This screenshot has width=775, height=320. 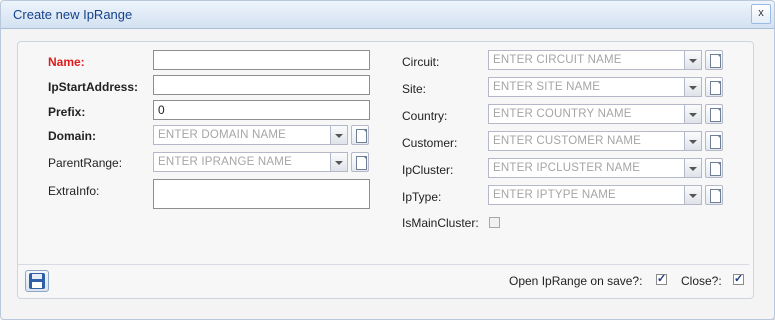 I want to click on name-label: Name:, so click(x=66, y=62).